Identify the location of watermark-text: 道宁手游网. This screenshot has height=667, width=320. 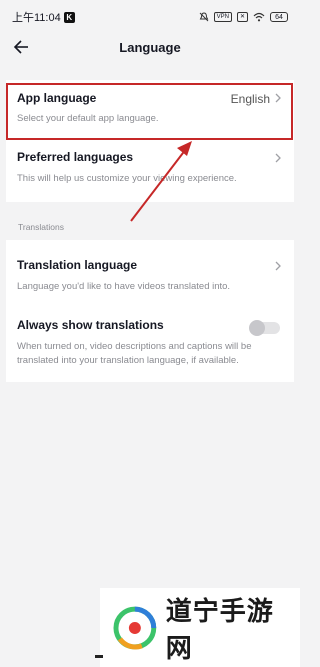
(219, 630).